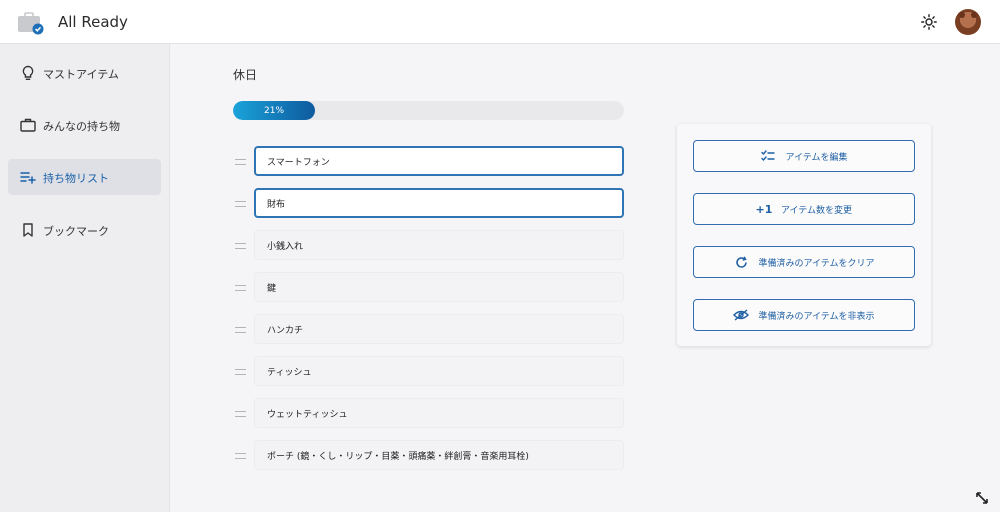  Describe the element at coordinates (428, 110) in the screenshot. I see `progress-bar: 21%` at that location.